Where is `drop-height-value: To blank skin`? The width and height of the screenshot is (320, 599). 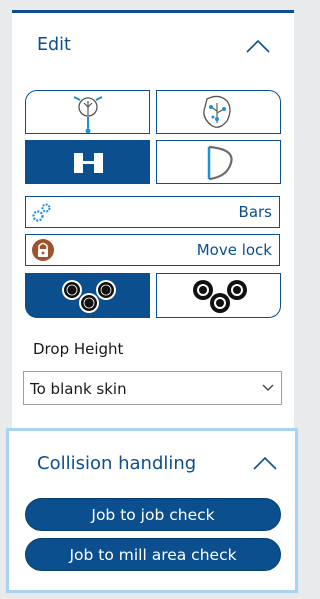 drop-height-value: To blank skin is located at coordinates (78, 389).